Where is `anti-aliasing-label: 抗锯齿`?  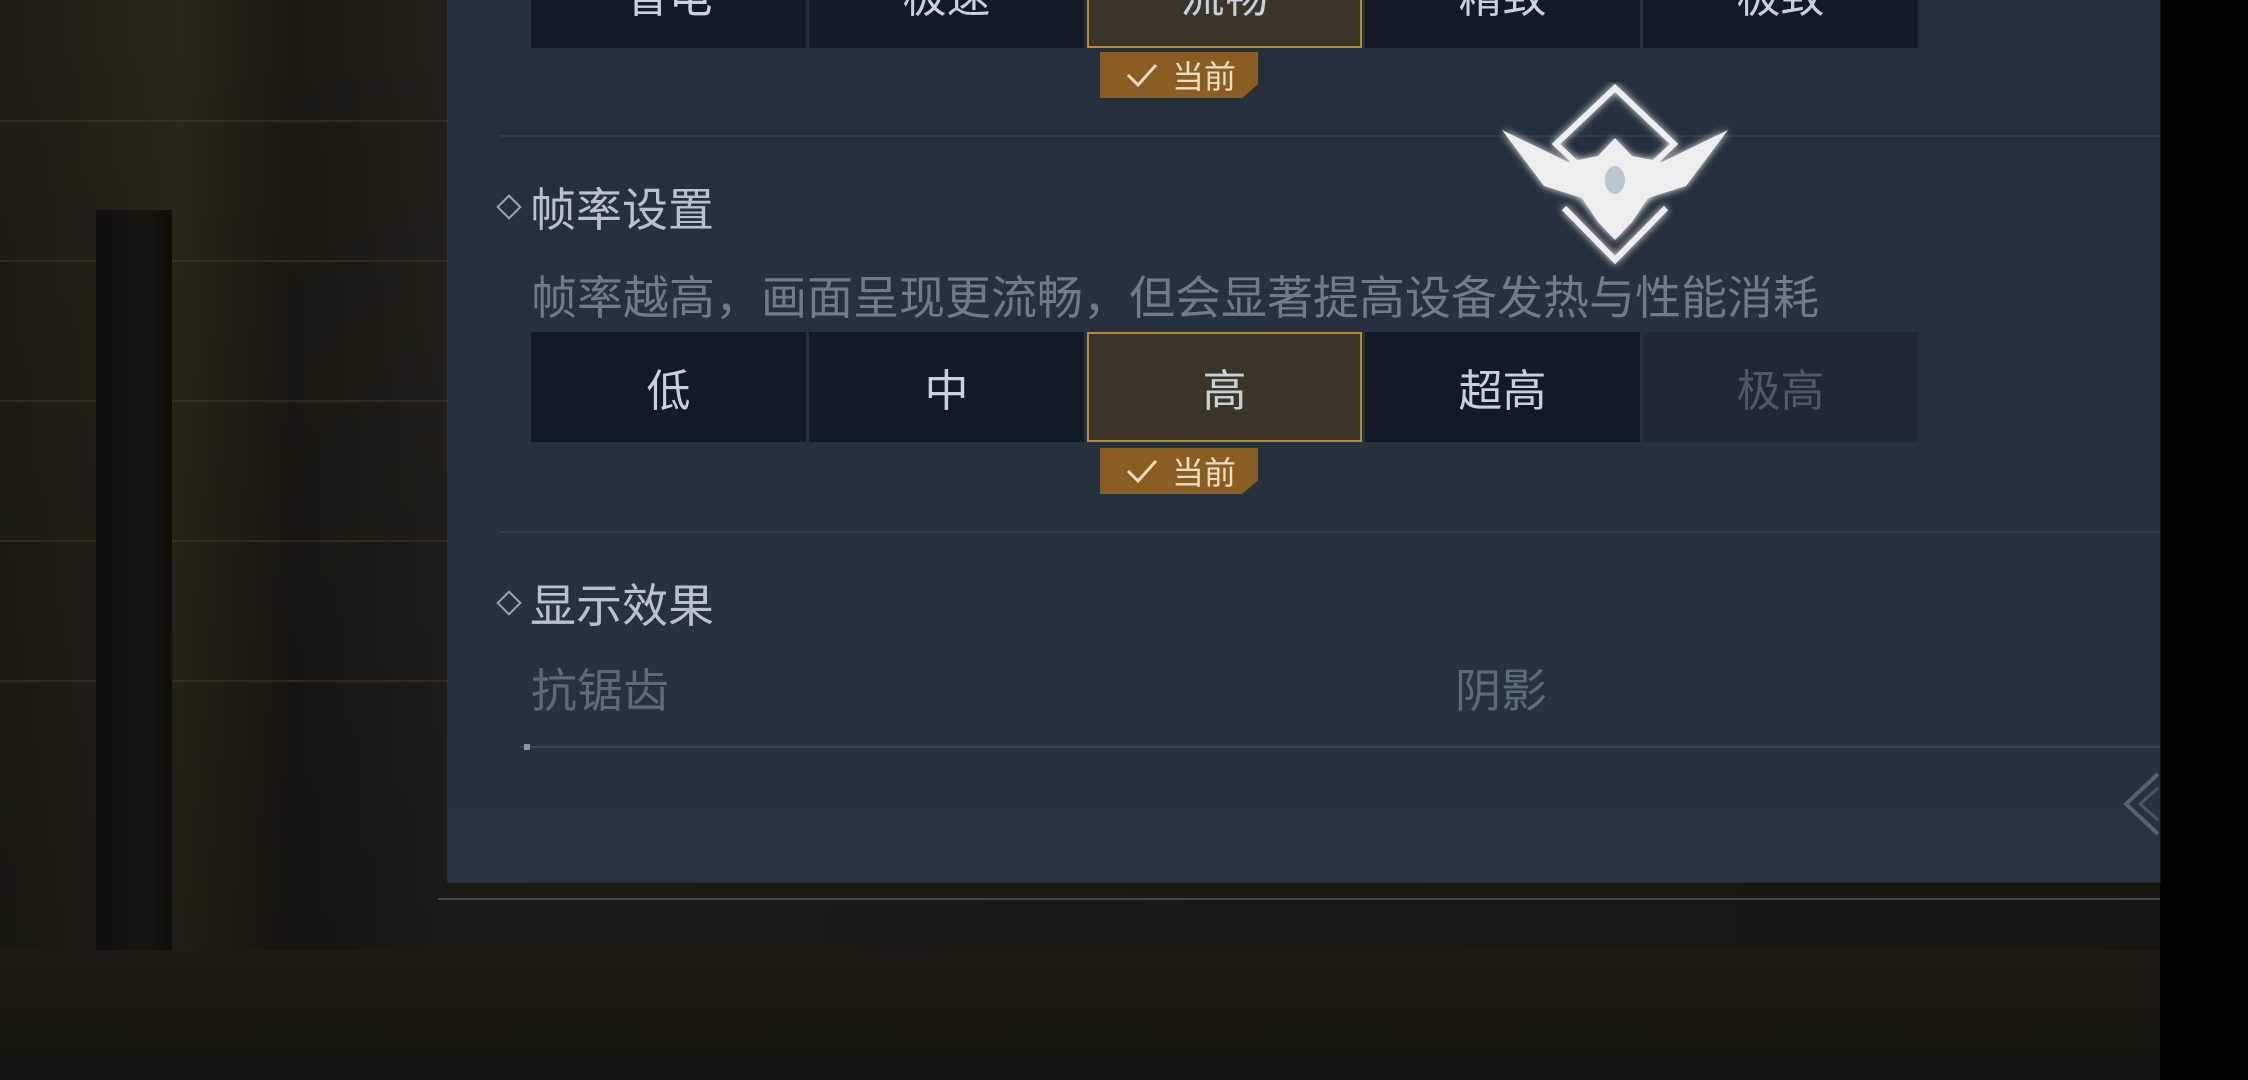 anti-aliasing-label: 抗锯齿 is located at coordinates (600, 691).